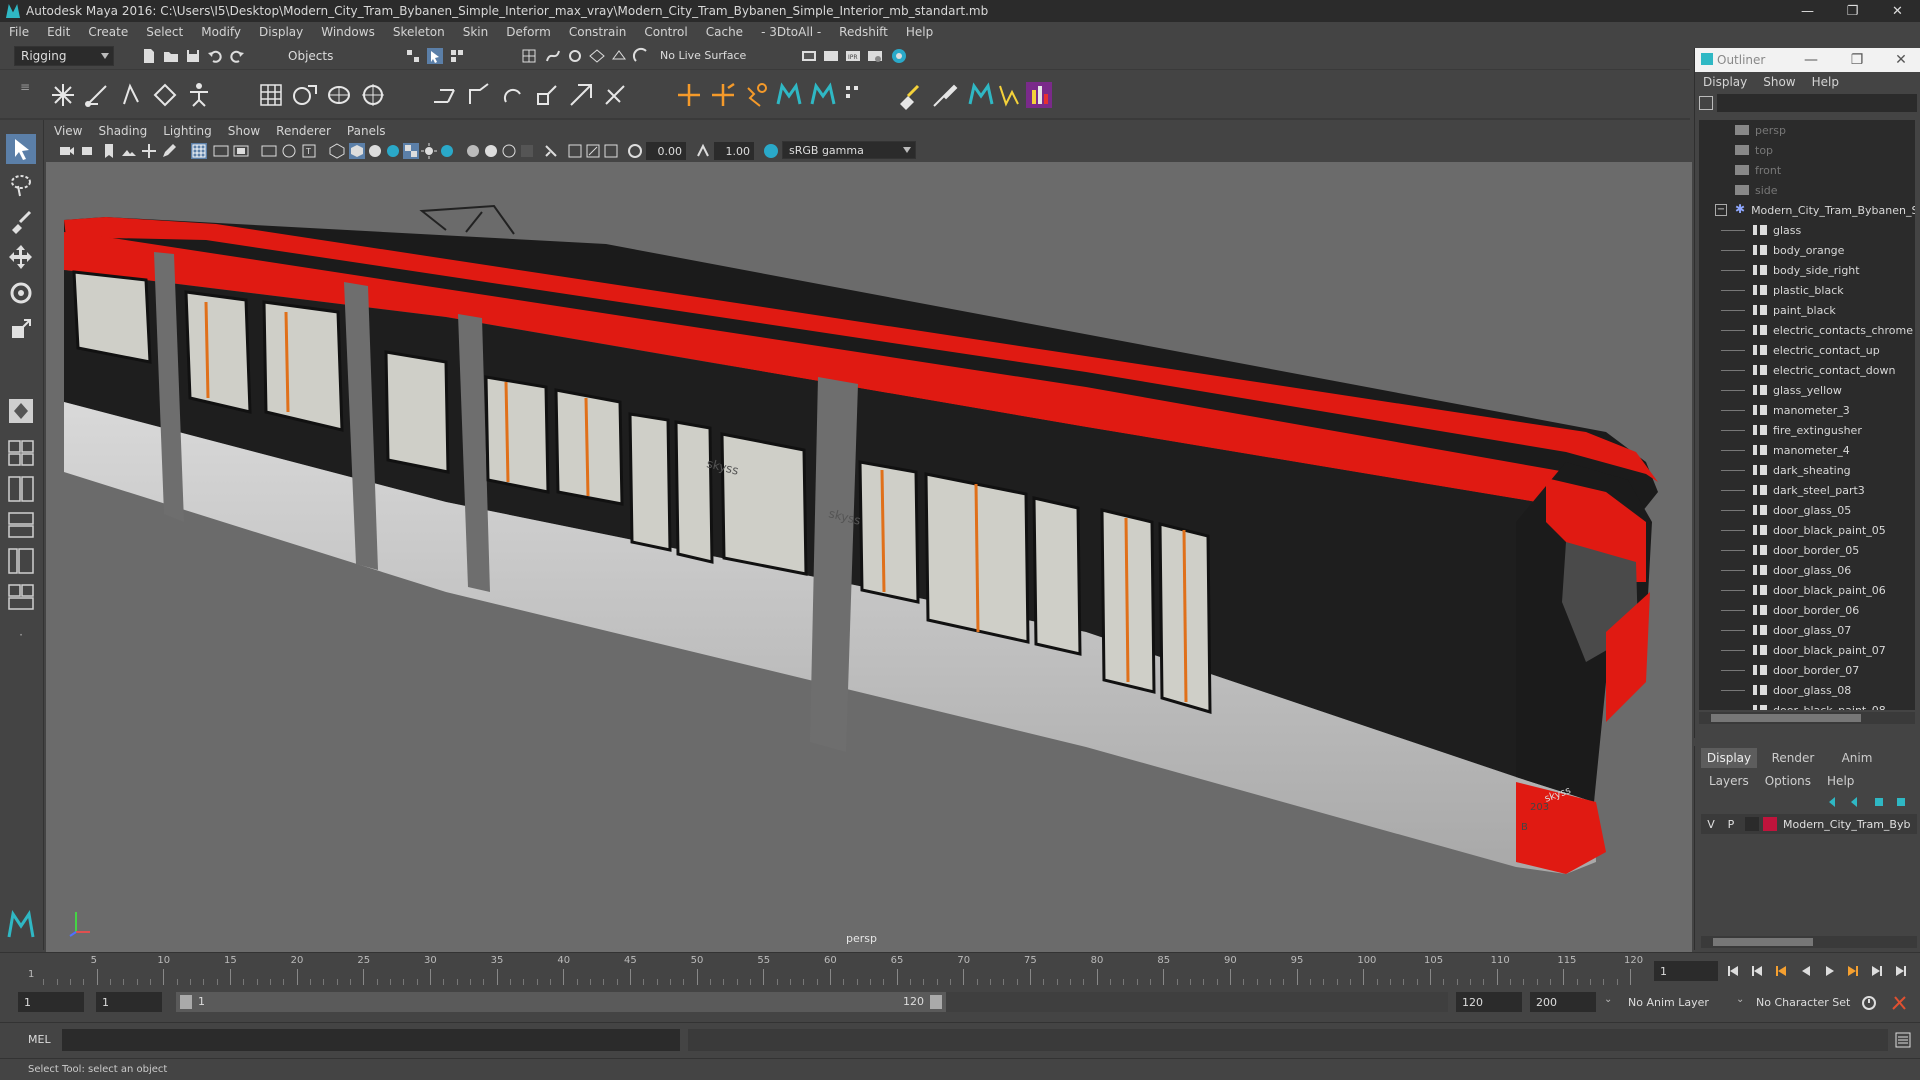 The width and height of the screenshot is (1920, 1080). Describe the element at coordinates (419, 32) in the screenshot. I see `menu-skeleton: Skeleton` at that location.